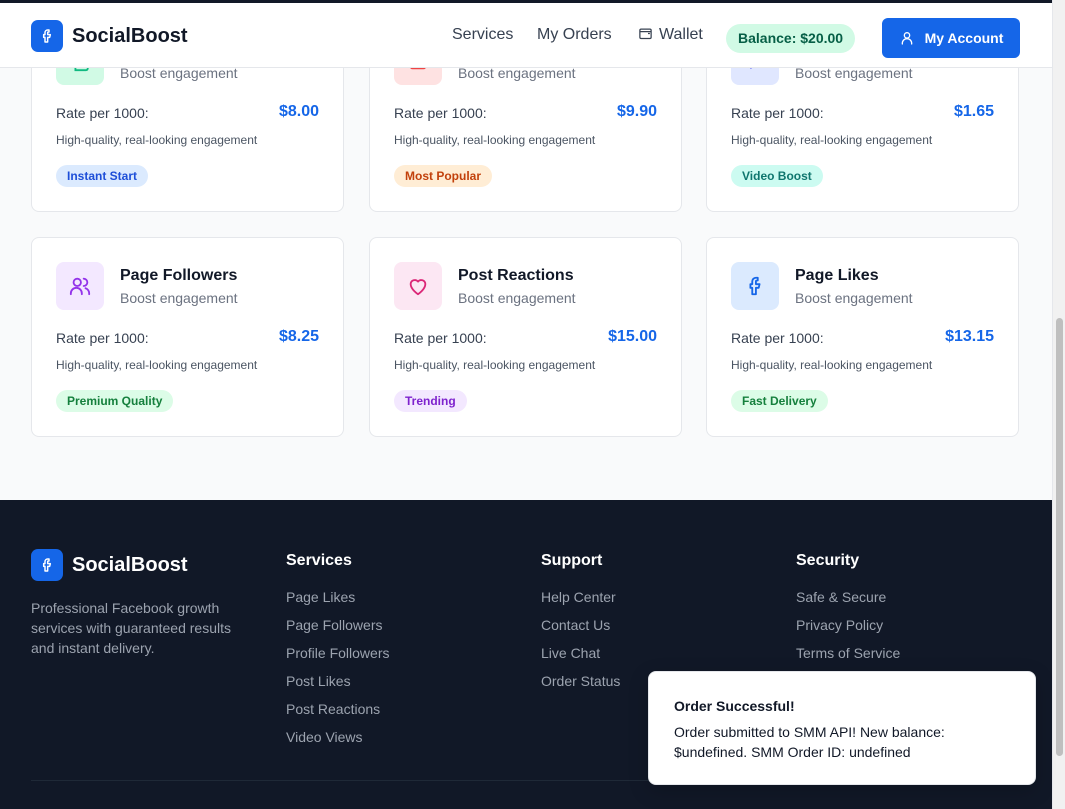 The height and width of the screenshot is (809, 1065). What do you see at coordinates (848, 658) in the screenshot?
I see `footer-link: Terms of Service` at bounding box center [848, 658].